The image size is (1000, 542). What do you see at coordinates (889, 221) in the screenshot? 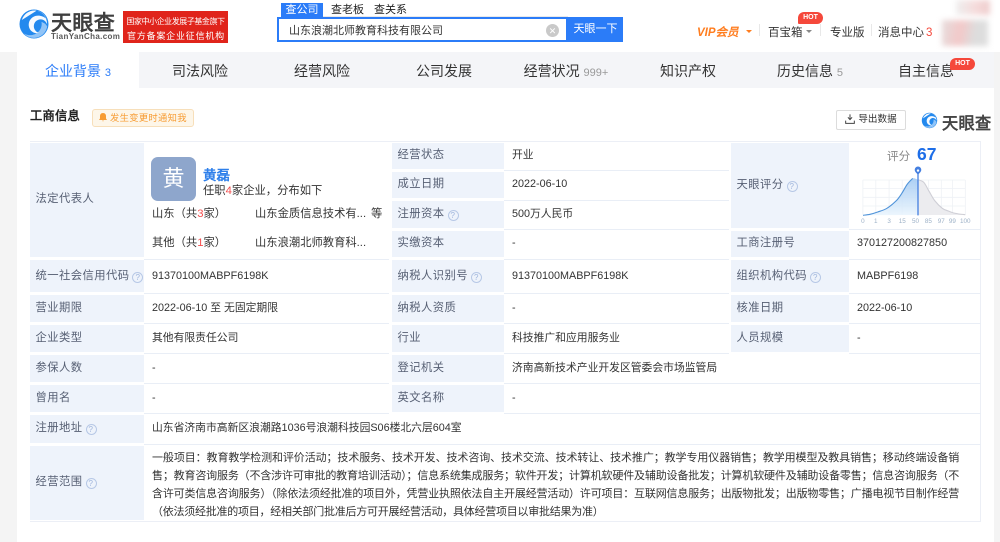
I see `svg-text: 3` at bounding box center [889, 221].